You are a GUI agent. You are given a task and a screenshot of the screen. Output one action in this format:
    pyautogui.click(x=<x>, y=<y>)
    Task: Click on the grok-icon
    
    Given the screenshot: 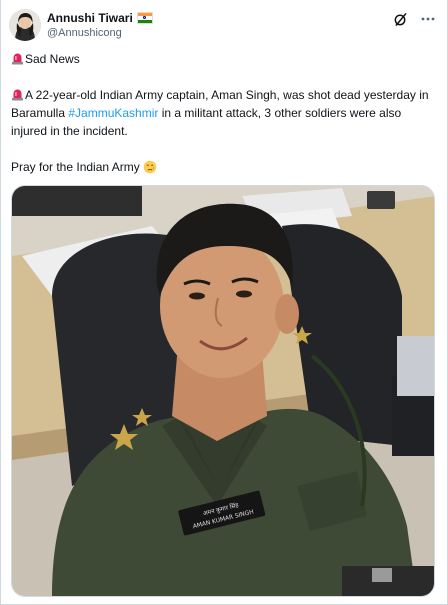 What is the action you would take?
    pyautogui.click(x=400, y=19)
    